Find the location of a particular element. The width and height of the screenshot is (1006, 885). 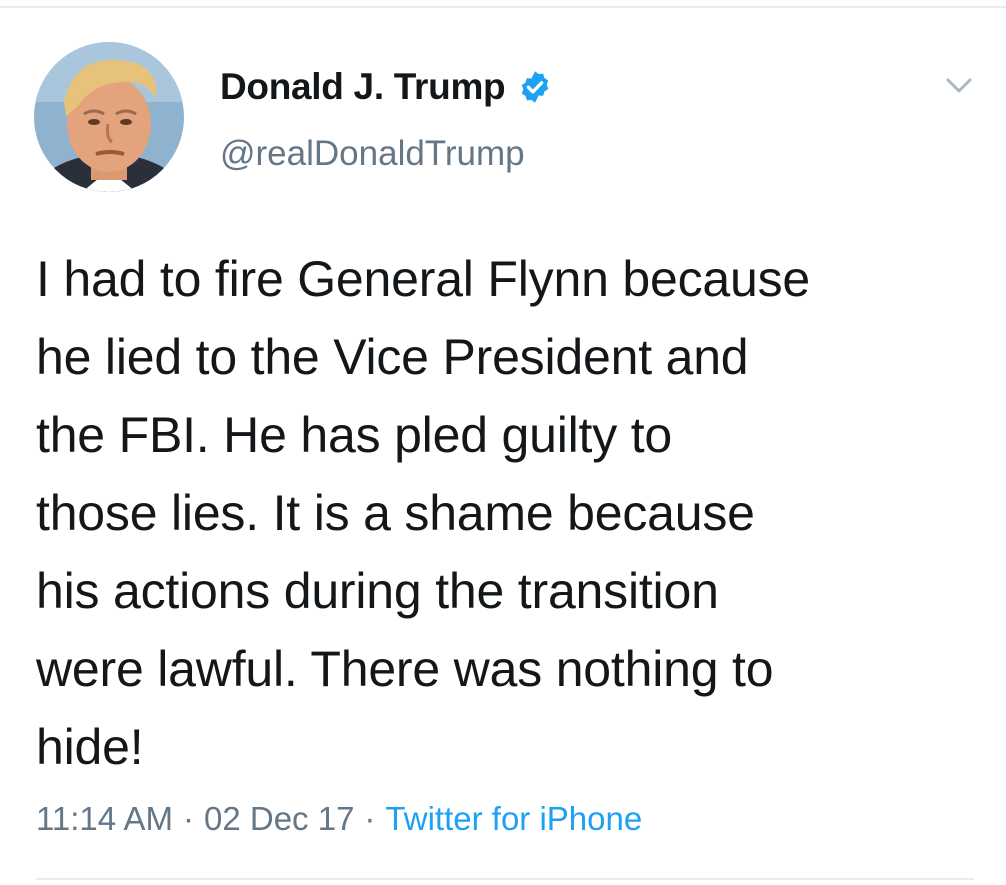

verified-badge-icon is located at coordinates (535, 87).